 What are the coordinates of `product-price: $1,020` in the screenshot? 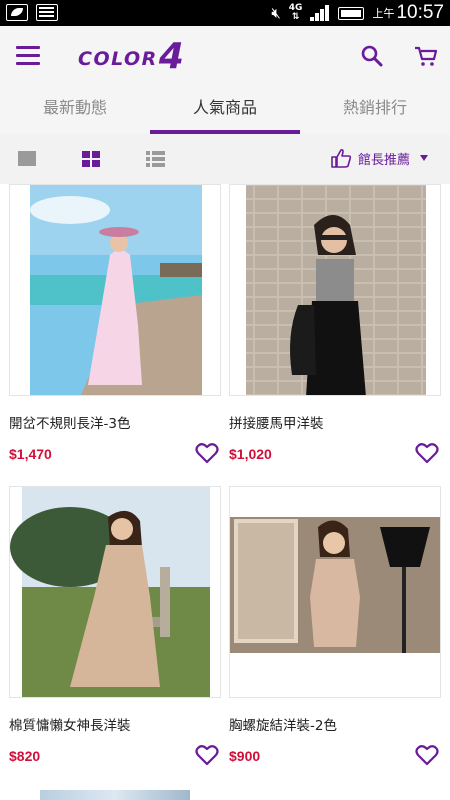 It's located at (250, 454).